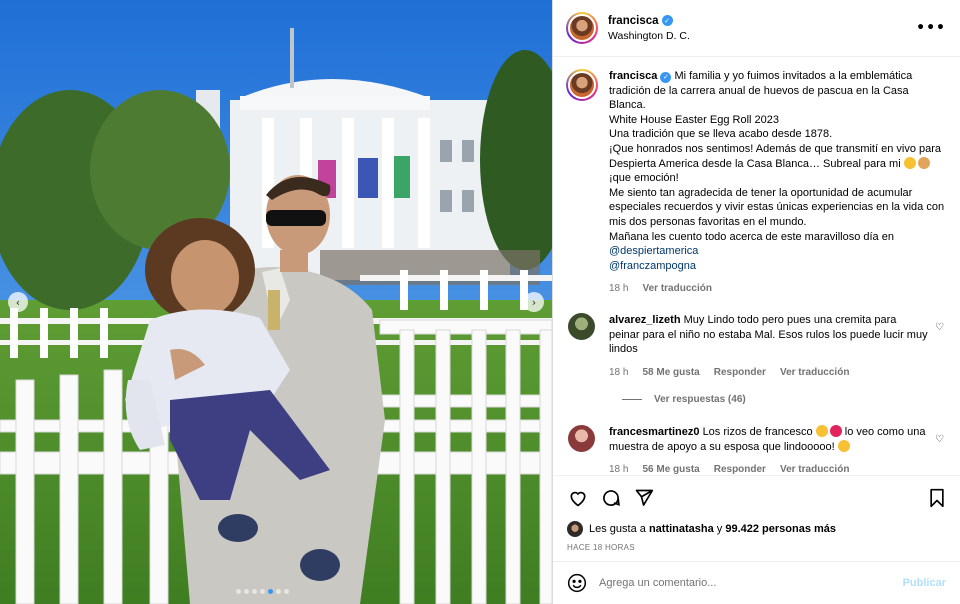 Image resolution: width=960 pixels, height=604 pixels. What do you see at coordinates (577, 583) in the screenshot?
I see `emoji-picker-icon` at bounding box center [577, 583].